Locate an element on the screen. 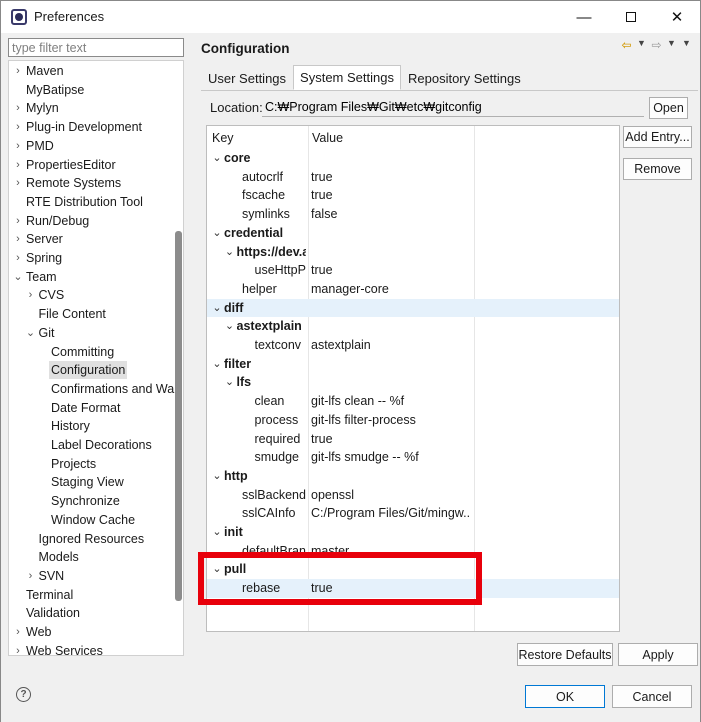 This screenshot has width=701, height=722. tree-item-label: Committing is located at coordinates (83, 351).